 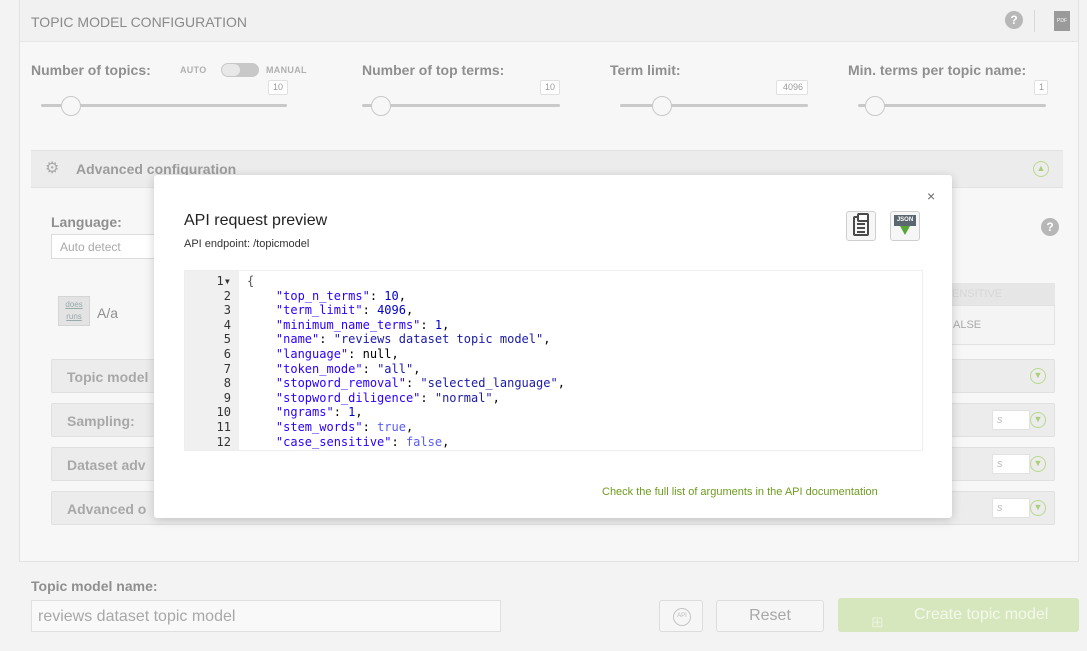 I want to click on line-number: 11, so click(x=223, y=427).